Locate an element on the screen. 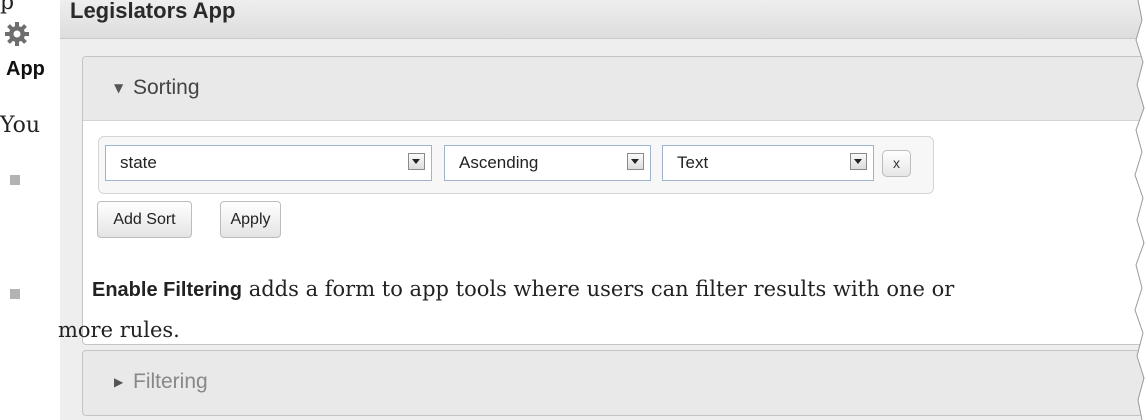  doc-filtering-text-continued: more rules. is located at coordinates (119, 330).